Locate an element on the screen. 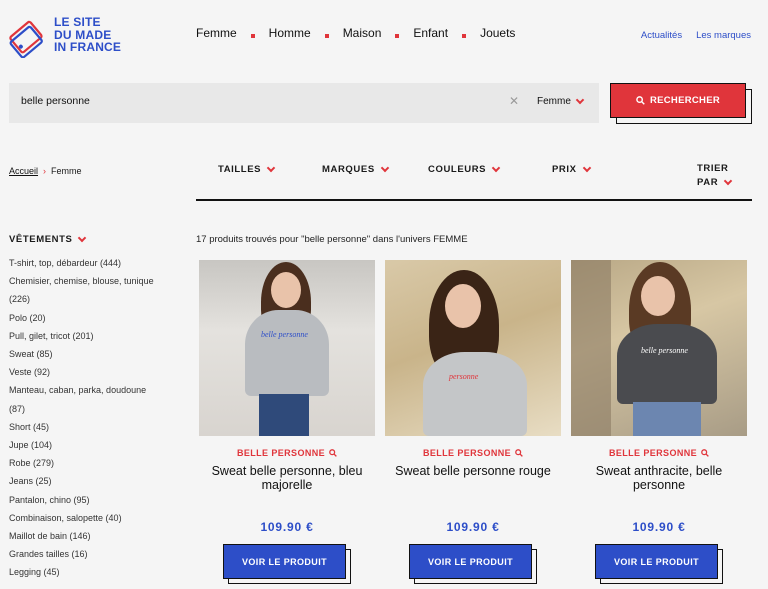 The height and width of the screenshot is (589, 768). filter-couleurs-label: COULEURS is located at coordinates (457, 169).